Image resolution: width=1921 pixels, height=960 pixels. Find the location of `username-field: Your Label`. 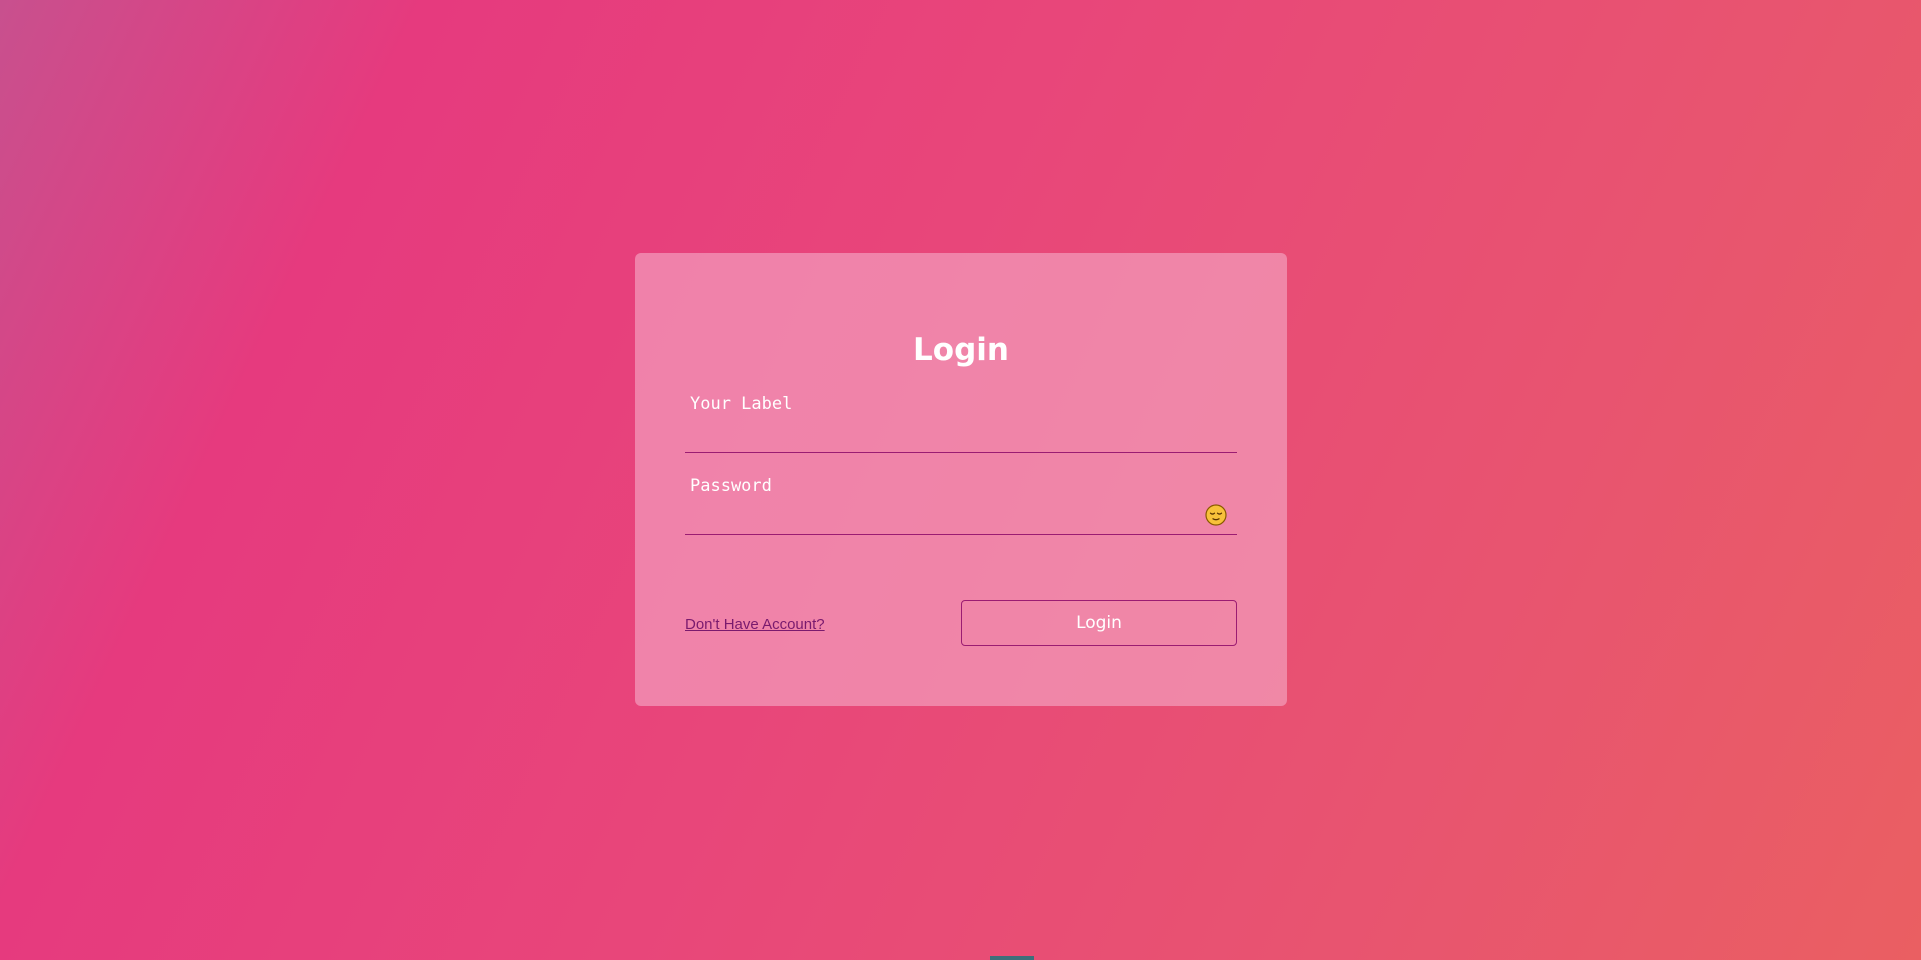

username-field: Your Label is located at coordinates (961, 423).